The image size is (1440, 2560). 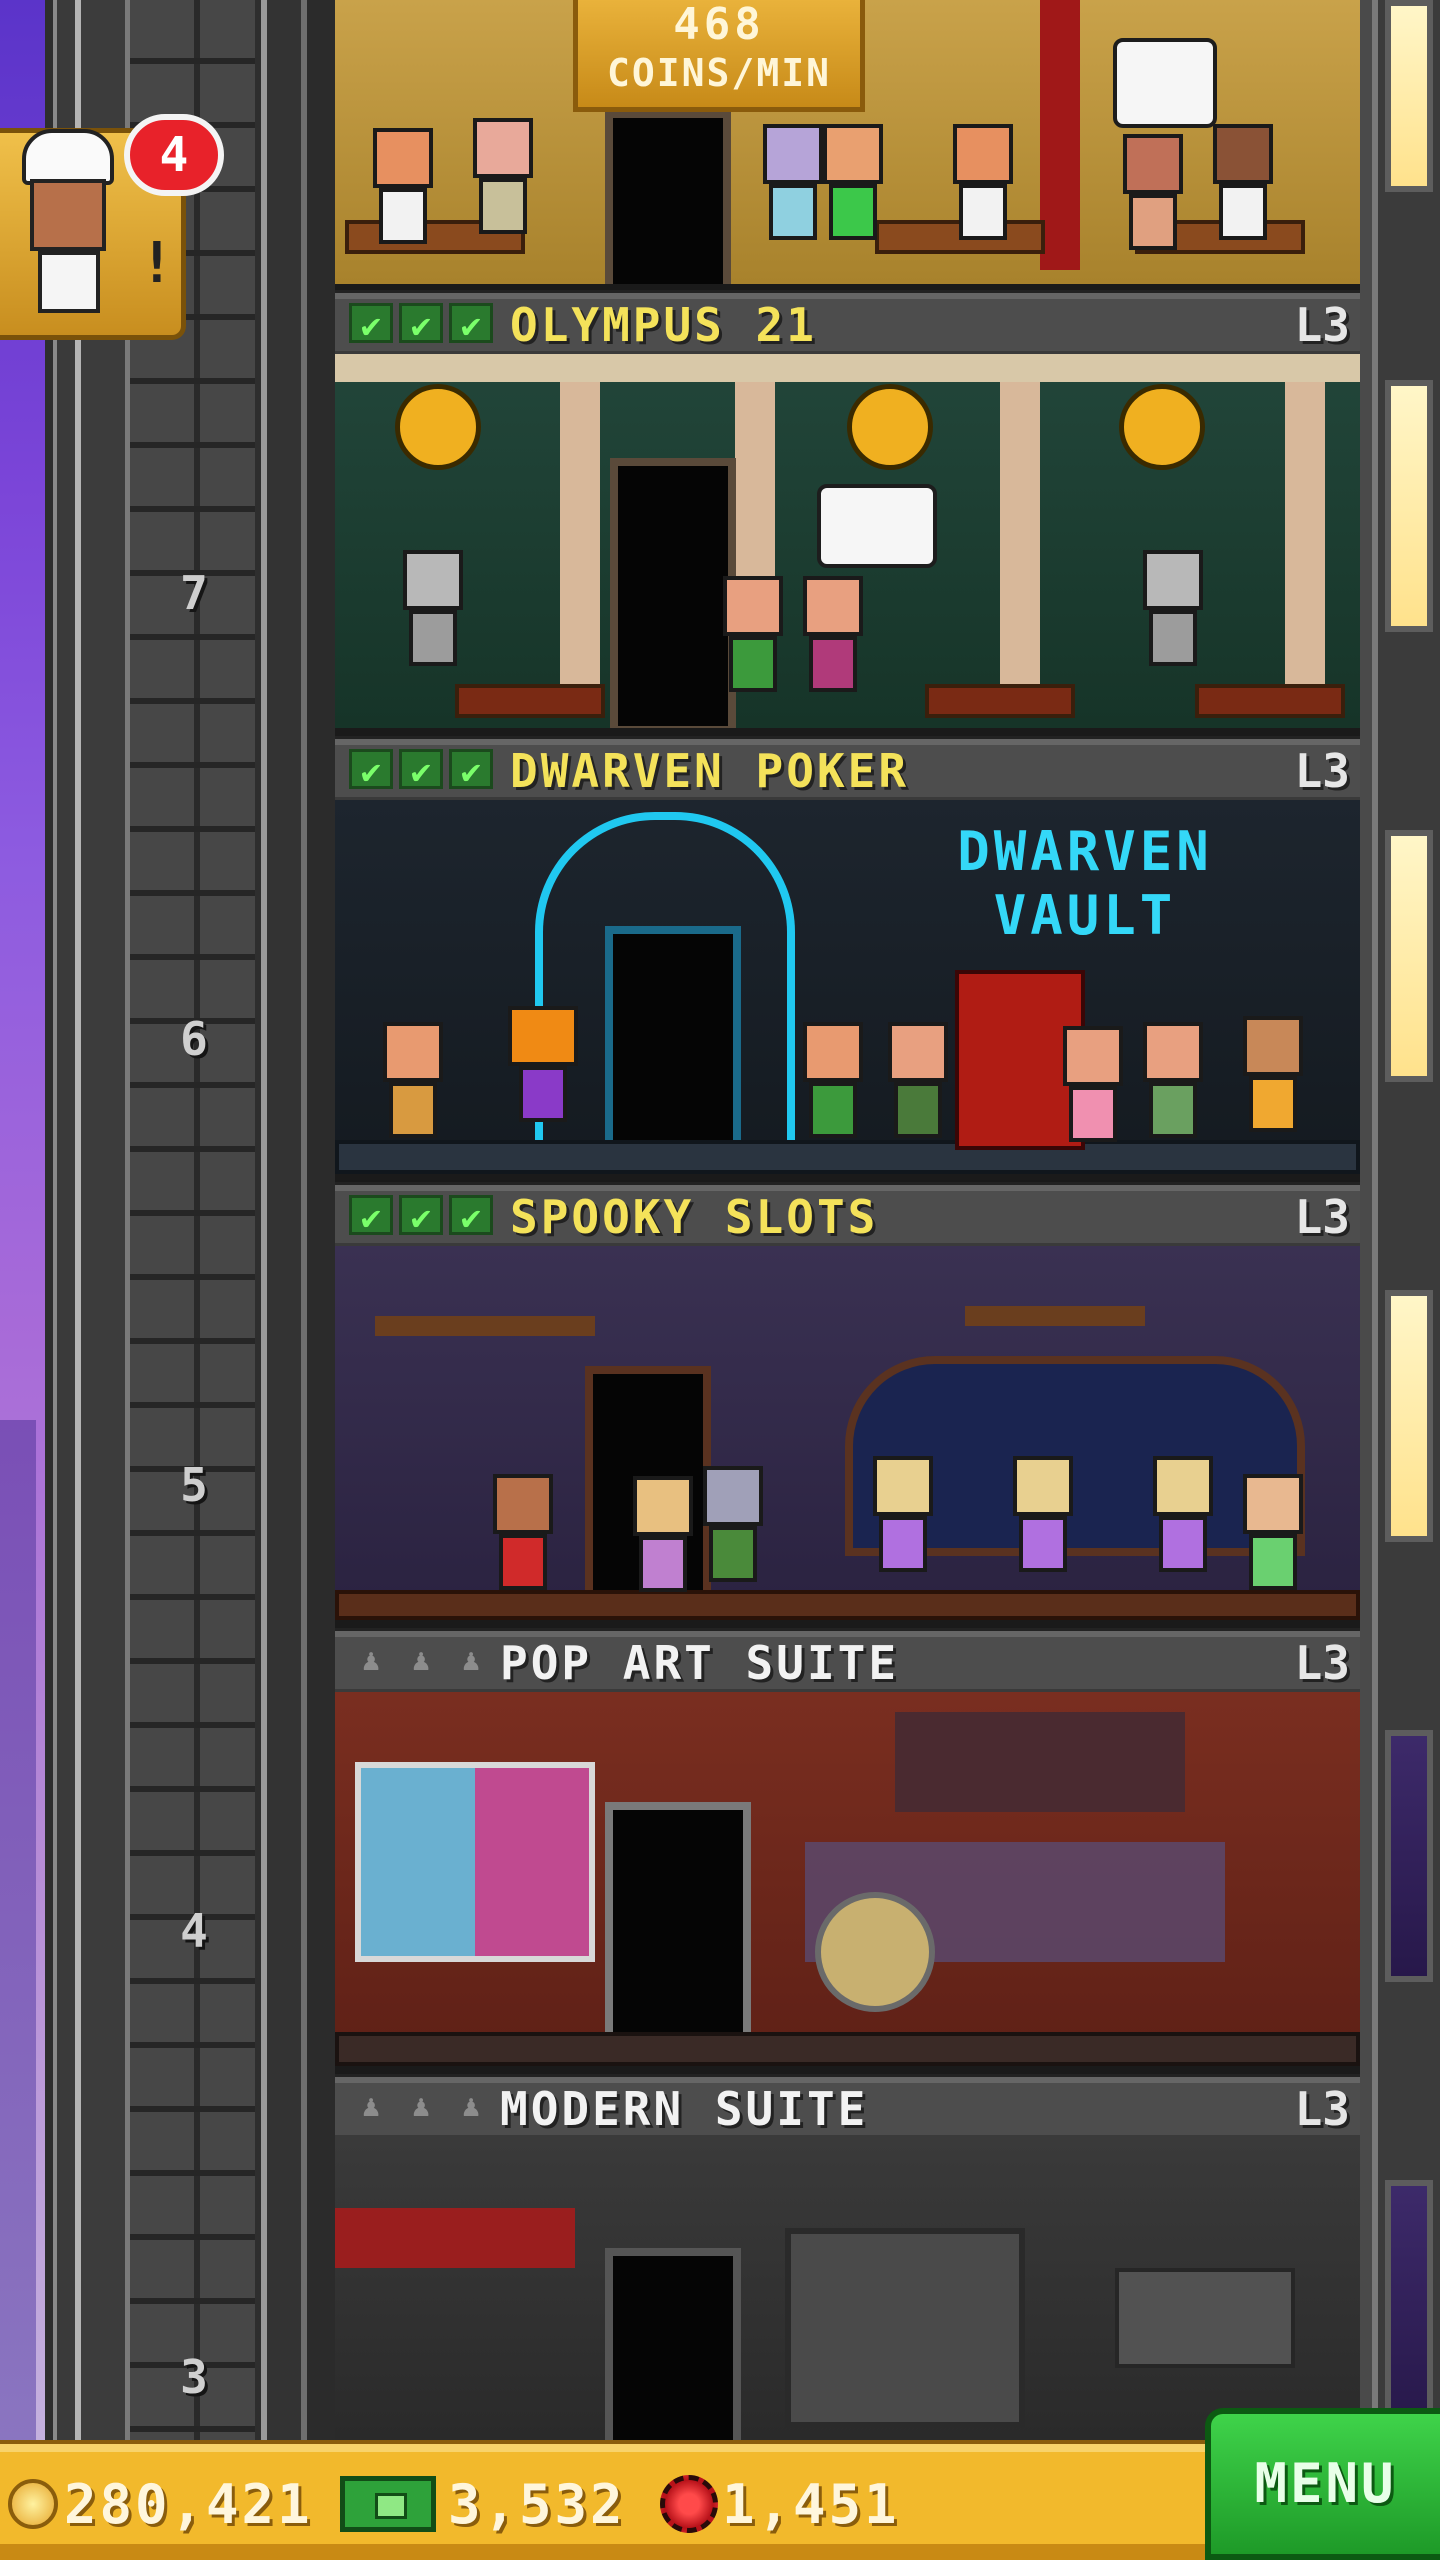 I want to click on background-building, so click(x=18, y=1930).